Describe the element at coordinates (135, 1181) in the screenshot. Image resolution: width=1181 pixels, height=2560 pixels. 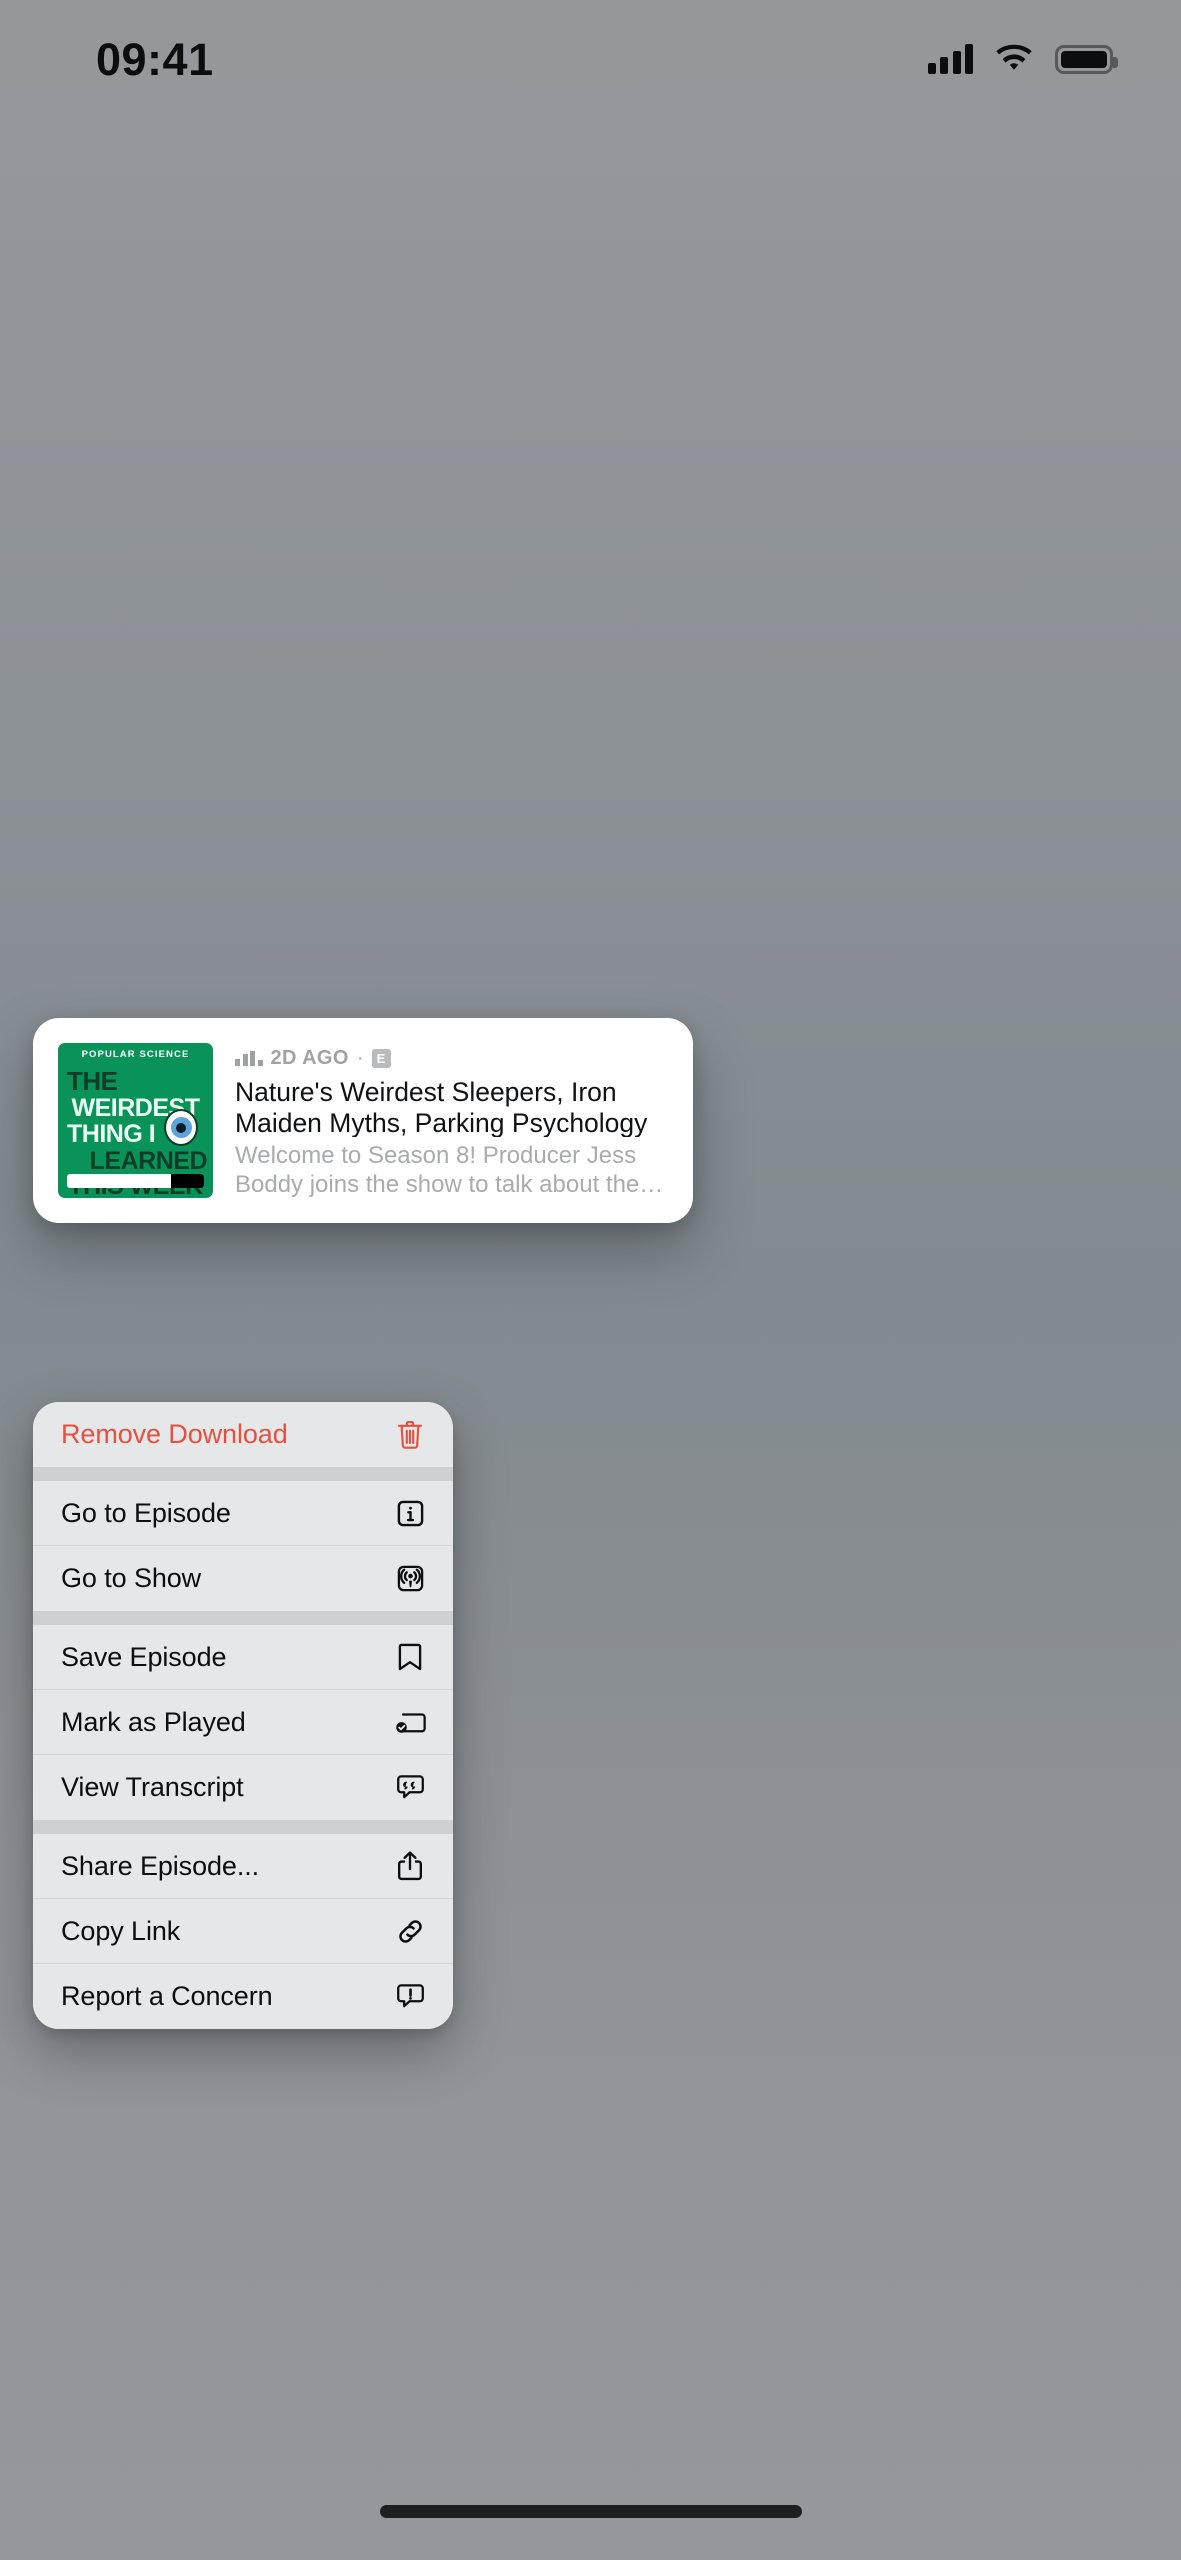
I see `download-progress-bar` at that location.